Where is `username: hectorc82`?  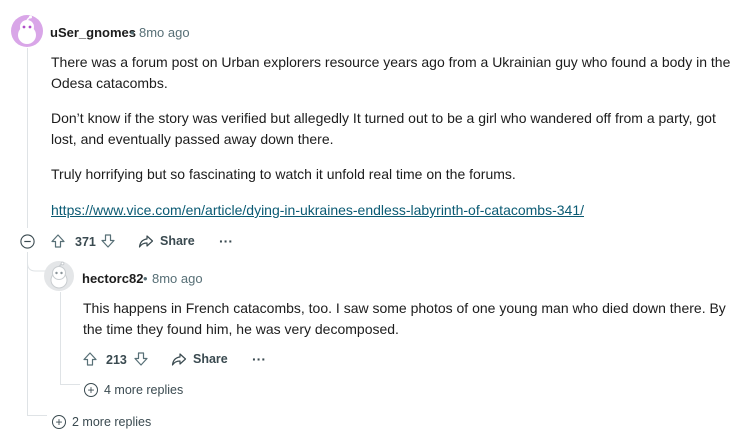
username: hectorc82 is located at coordinates (112, 278).